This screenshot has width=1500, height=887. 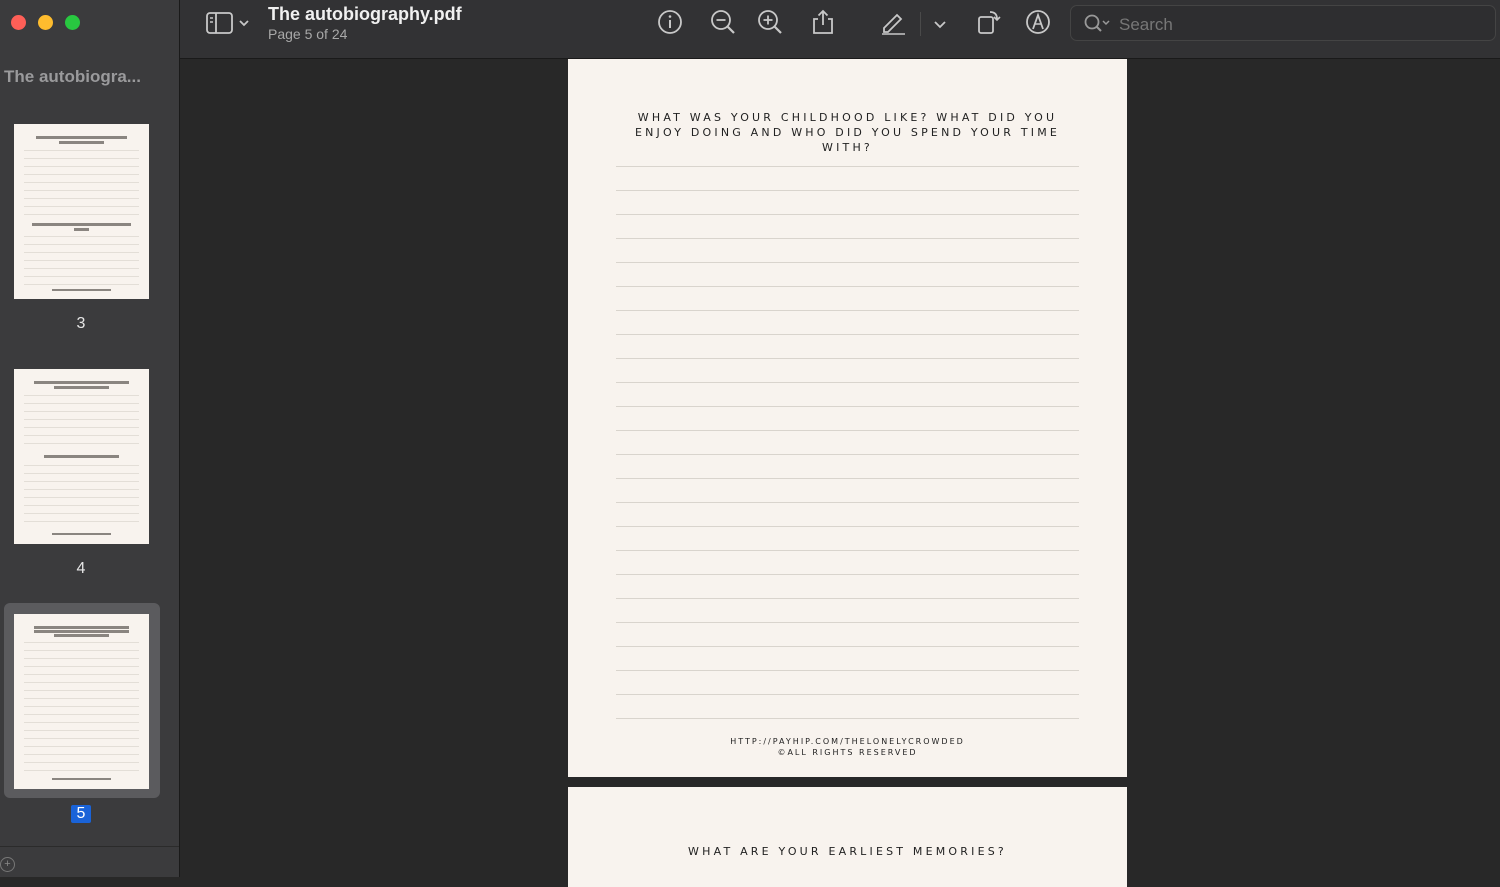 I want to click on zoom-in-icon, so click(x=770, y=22).